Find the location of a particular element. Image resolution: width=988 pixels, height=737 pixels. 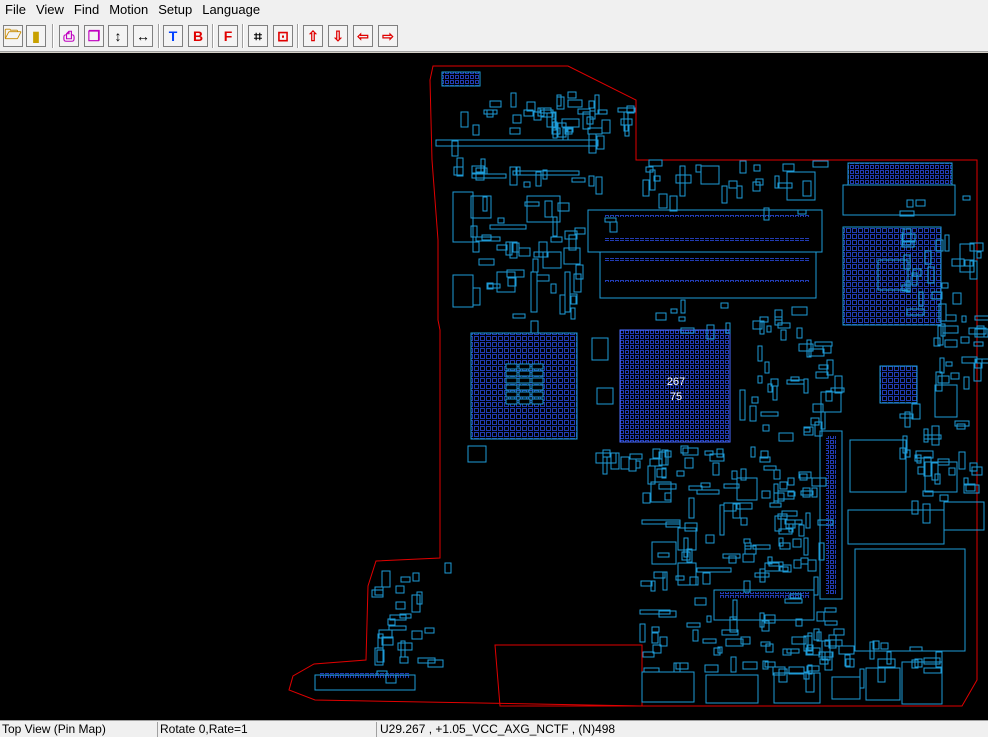

flip-vertical-button: ↕ is located at coordinates (118, 36).